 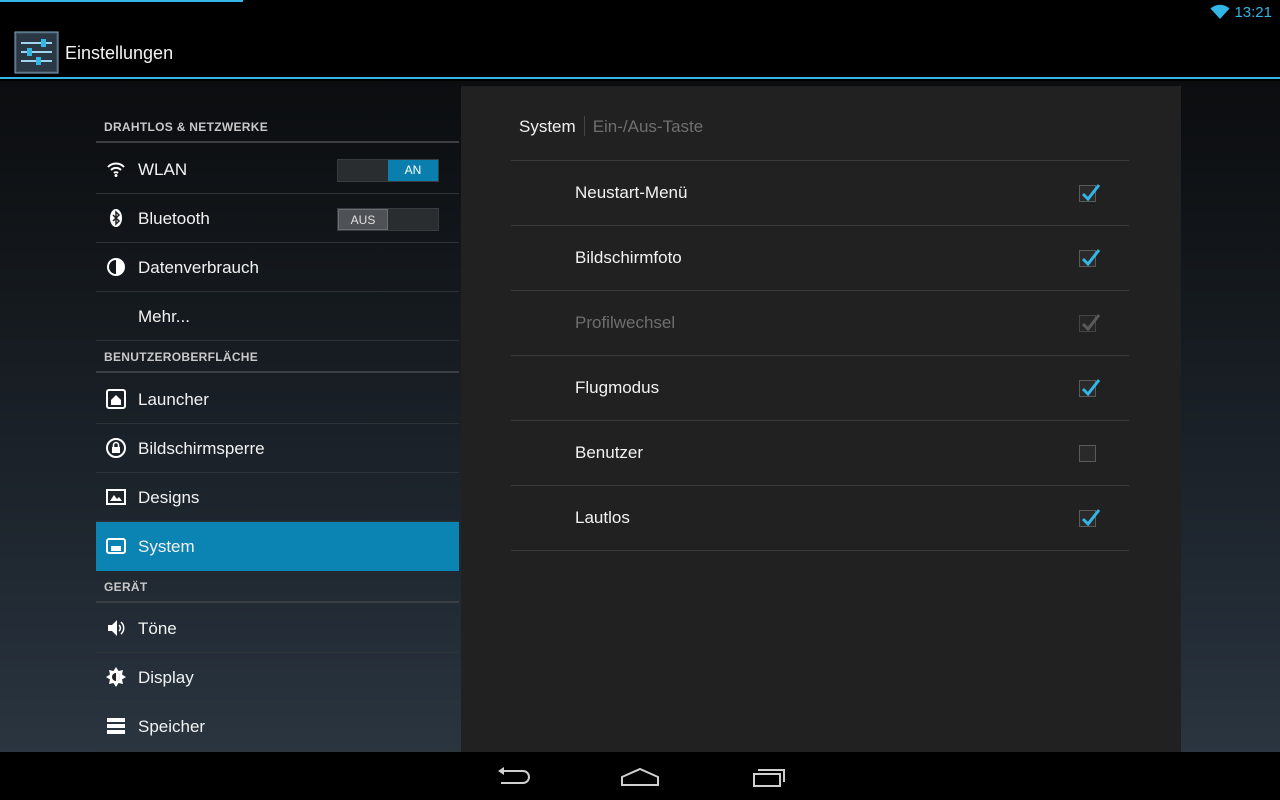 What do you see at coordinates (116, 628) in the screenshot?
I see `speaker-icon` at bounding box center [116, 628].